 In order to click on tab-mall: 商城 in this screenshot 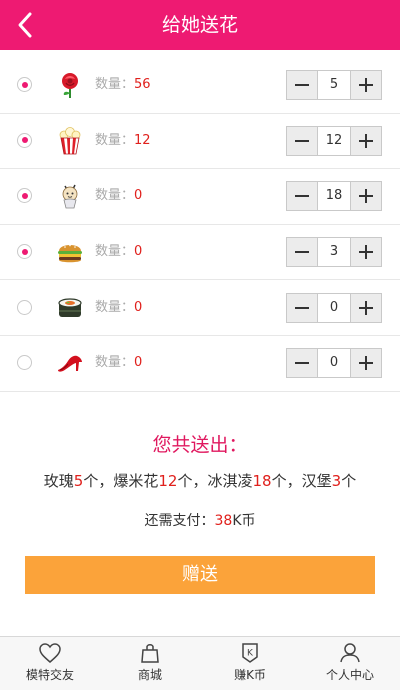, I will do `click(150, 663)`.